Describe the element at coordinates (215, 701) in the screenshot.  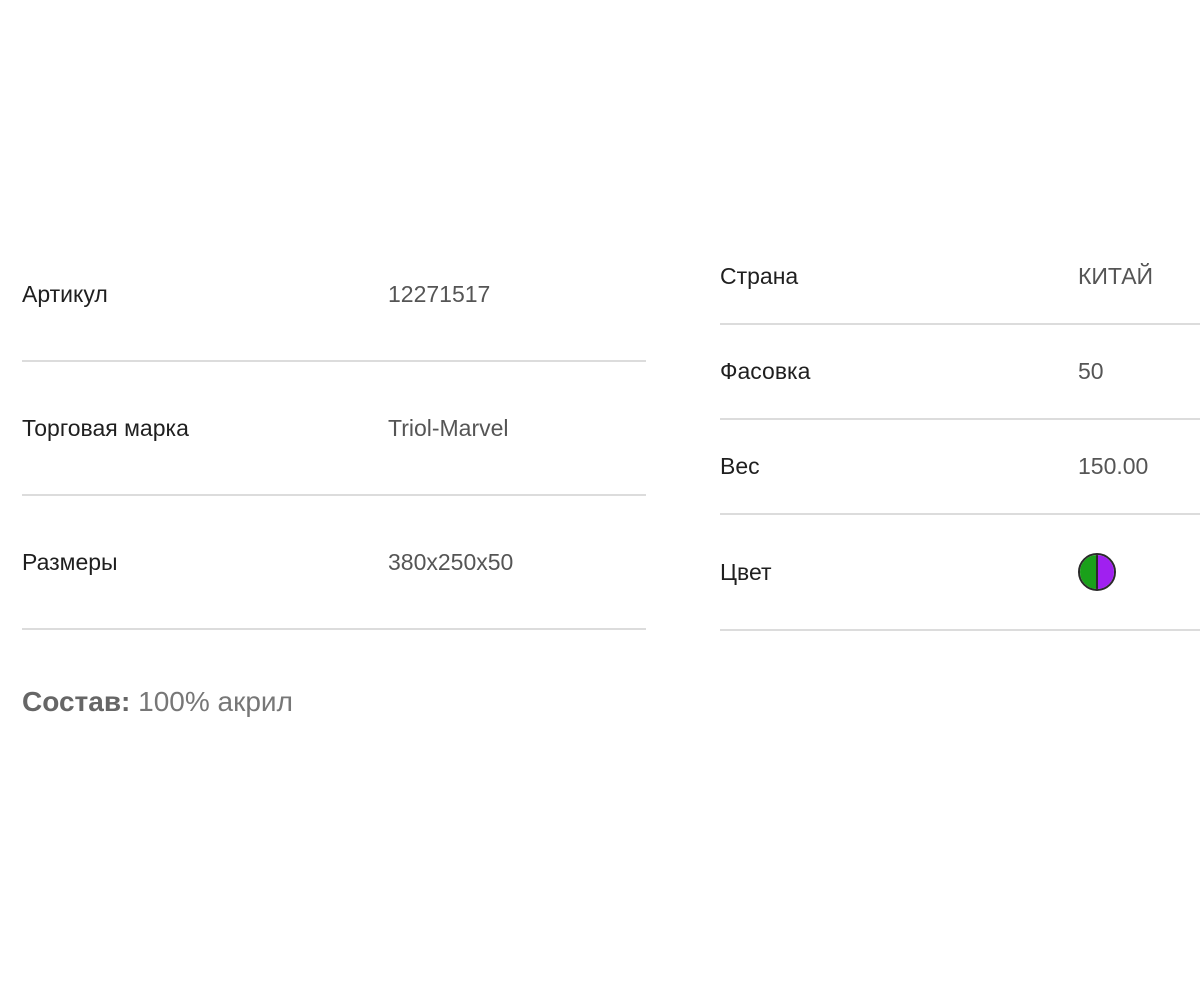
I see `composition-value: 100% акрил` at that location.